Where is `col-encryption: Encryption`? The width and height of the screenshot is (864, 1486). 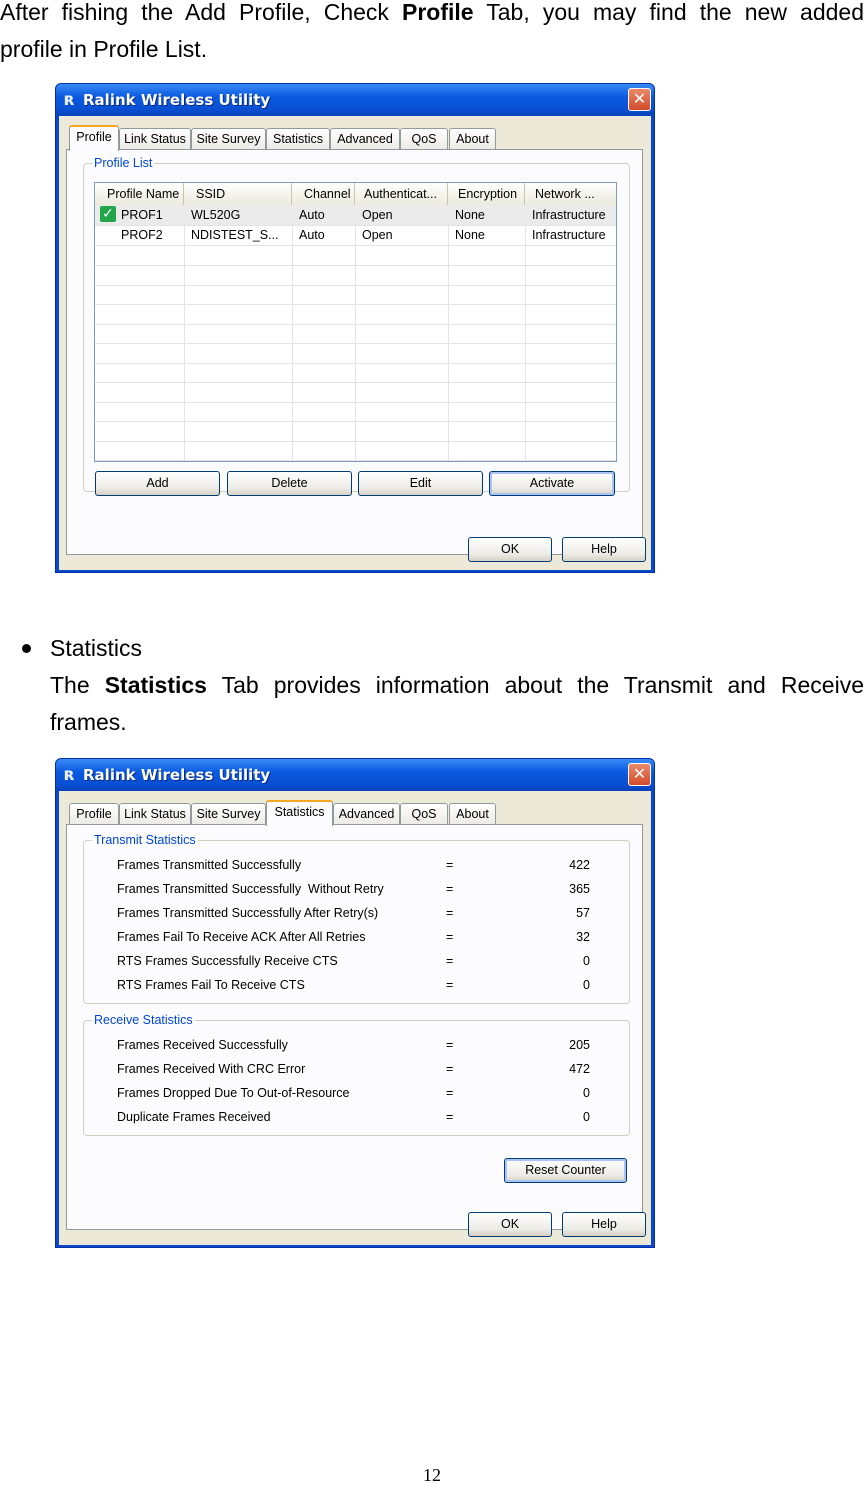 col-encryption: Encryption is located at coordinates (486, 194).